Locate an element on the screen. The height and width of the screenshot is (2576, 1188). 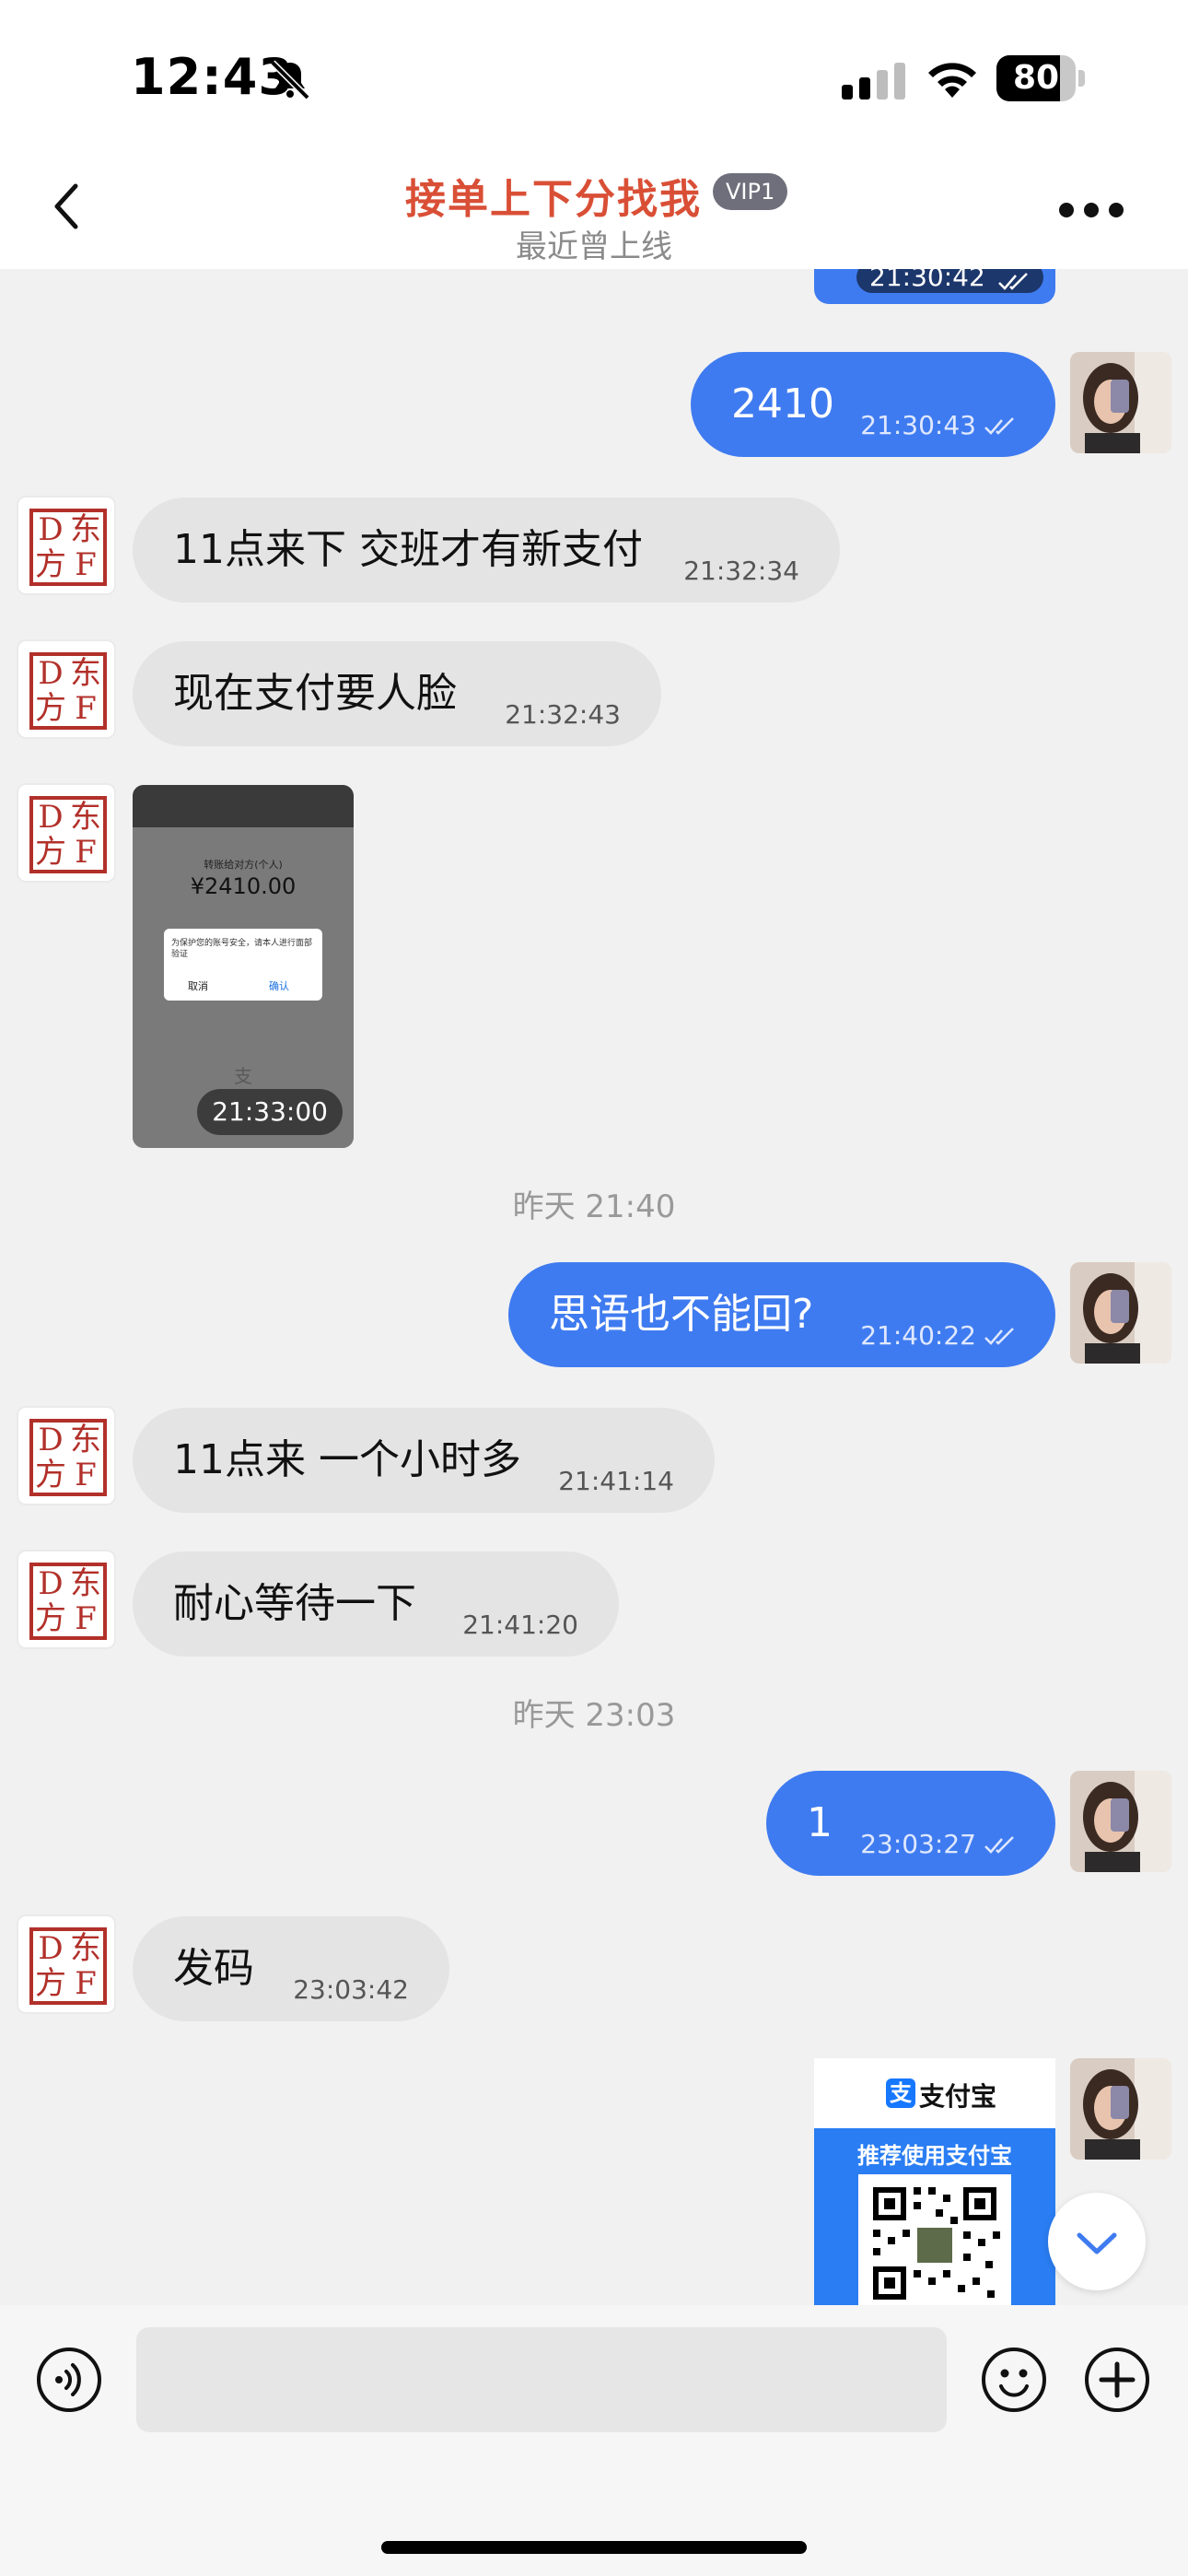
bell-muted-icon is located at coordinates (290, 80).